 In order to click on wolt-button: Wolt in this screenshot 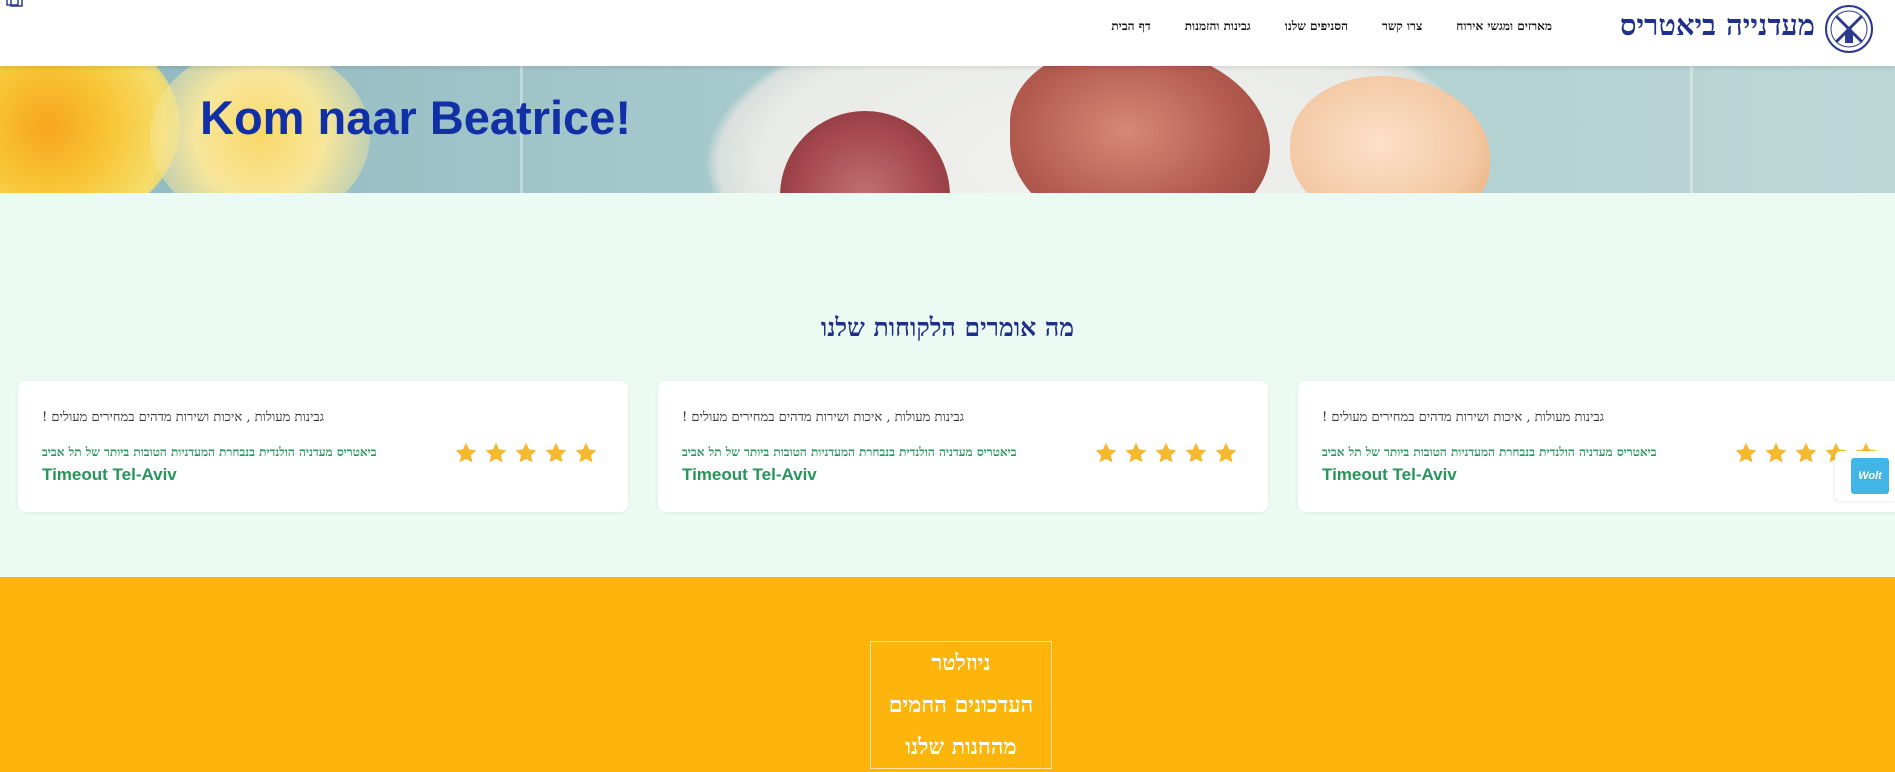, I will do `click(1870, 476)`.